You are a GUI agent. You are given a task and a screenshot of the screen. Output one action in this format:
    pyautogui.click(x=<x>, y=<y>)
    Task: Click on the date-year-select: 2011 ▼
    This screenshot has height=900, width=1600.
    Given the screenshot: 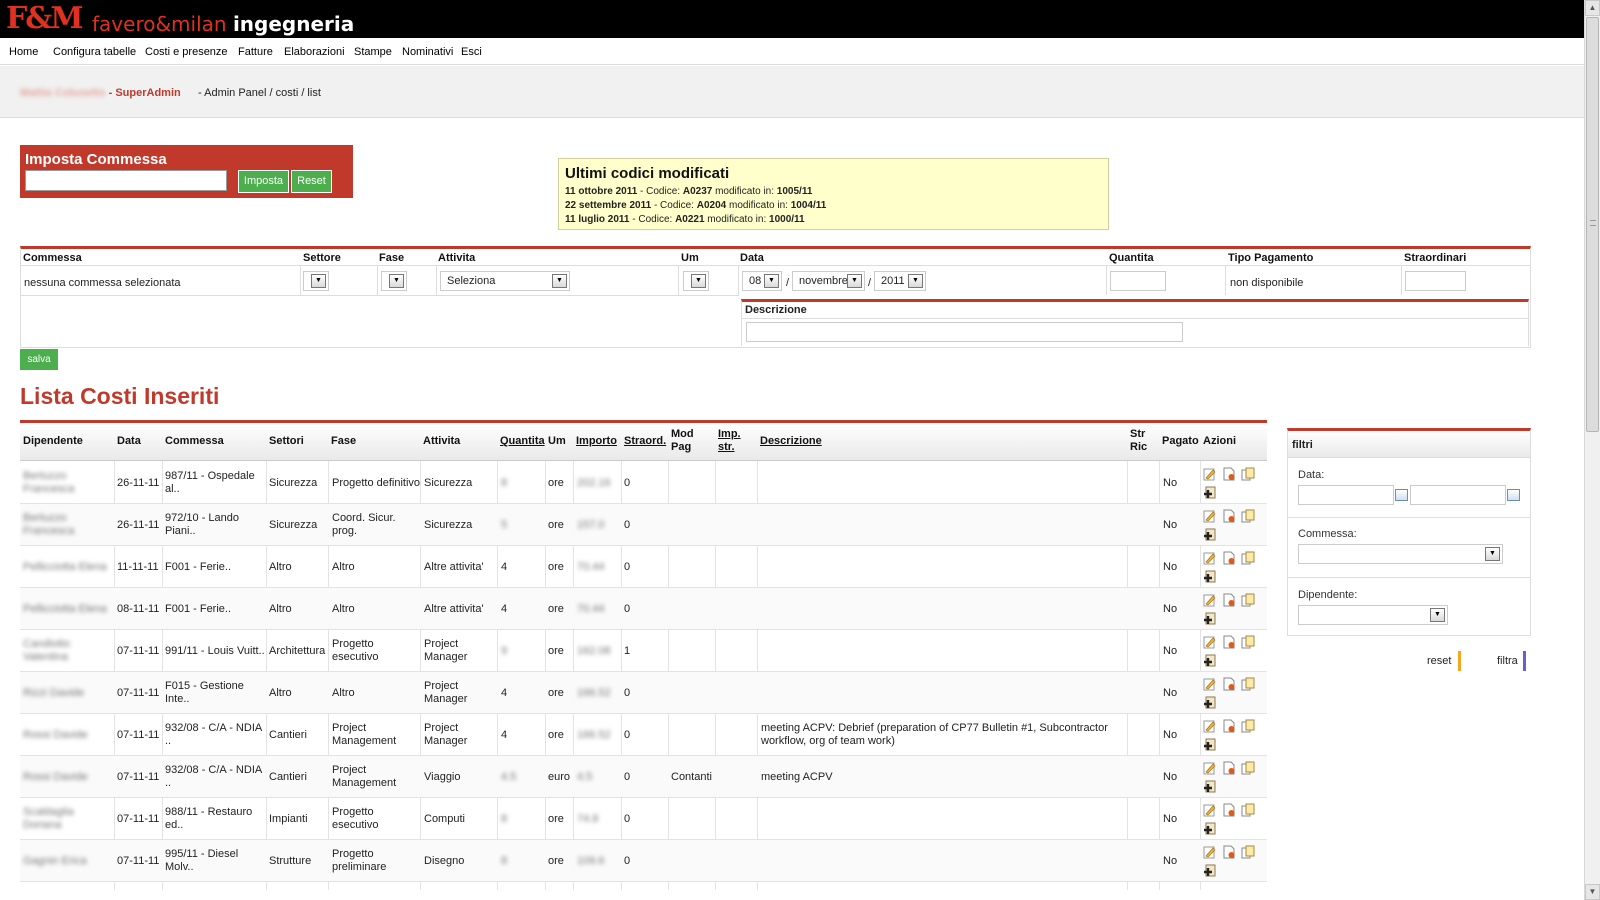 What is the action you would take?
    pyautogui.click(x=900, y=281)
    